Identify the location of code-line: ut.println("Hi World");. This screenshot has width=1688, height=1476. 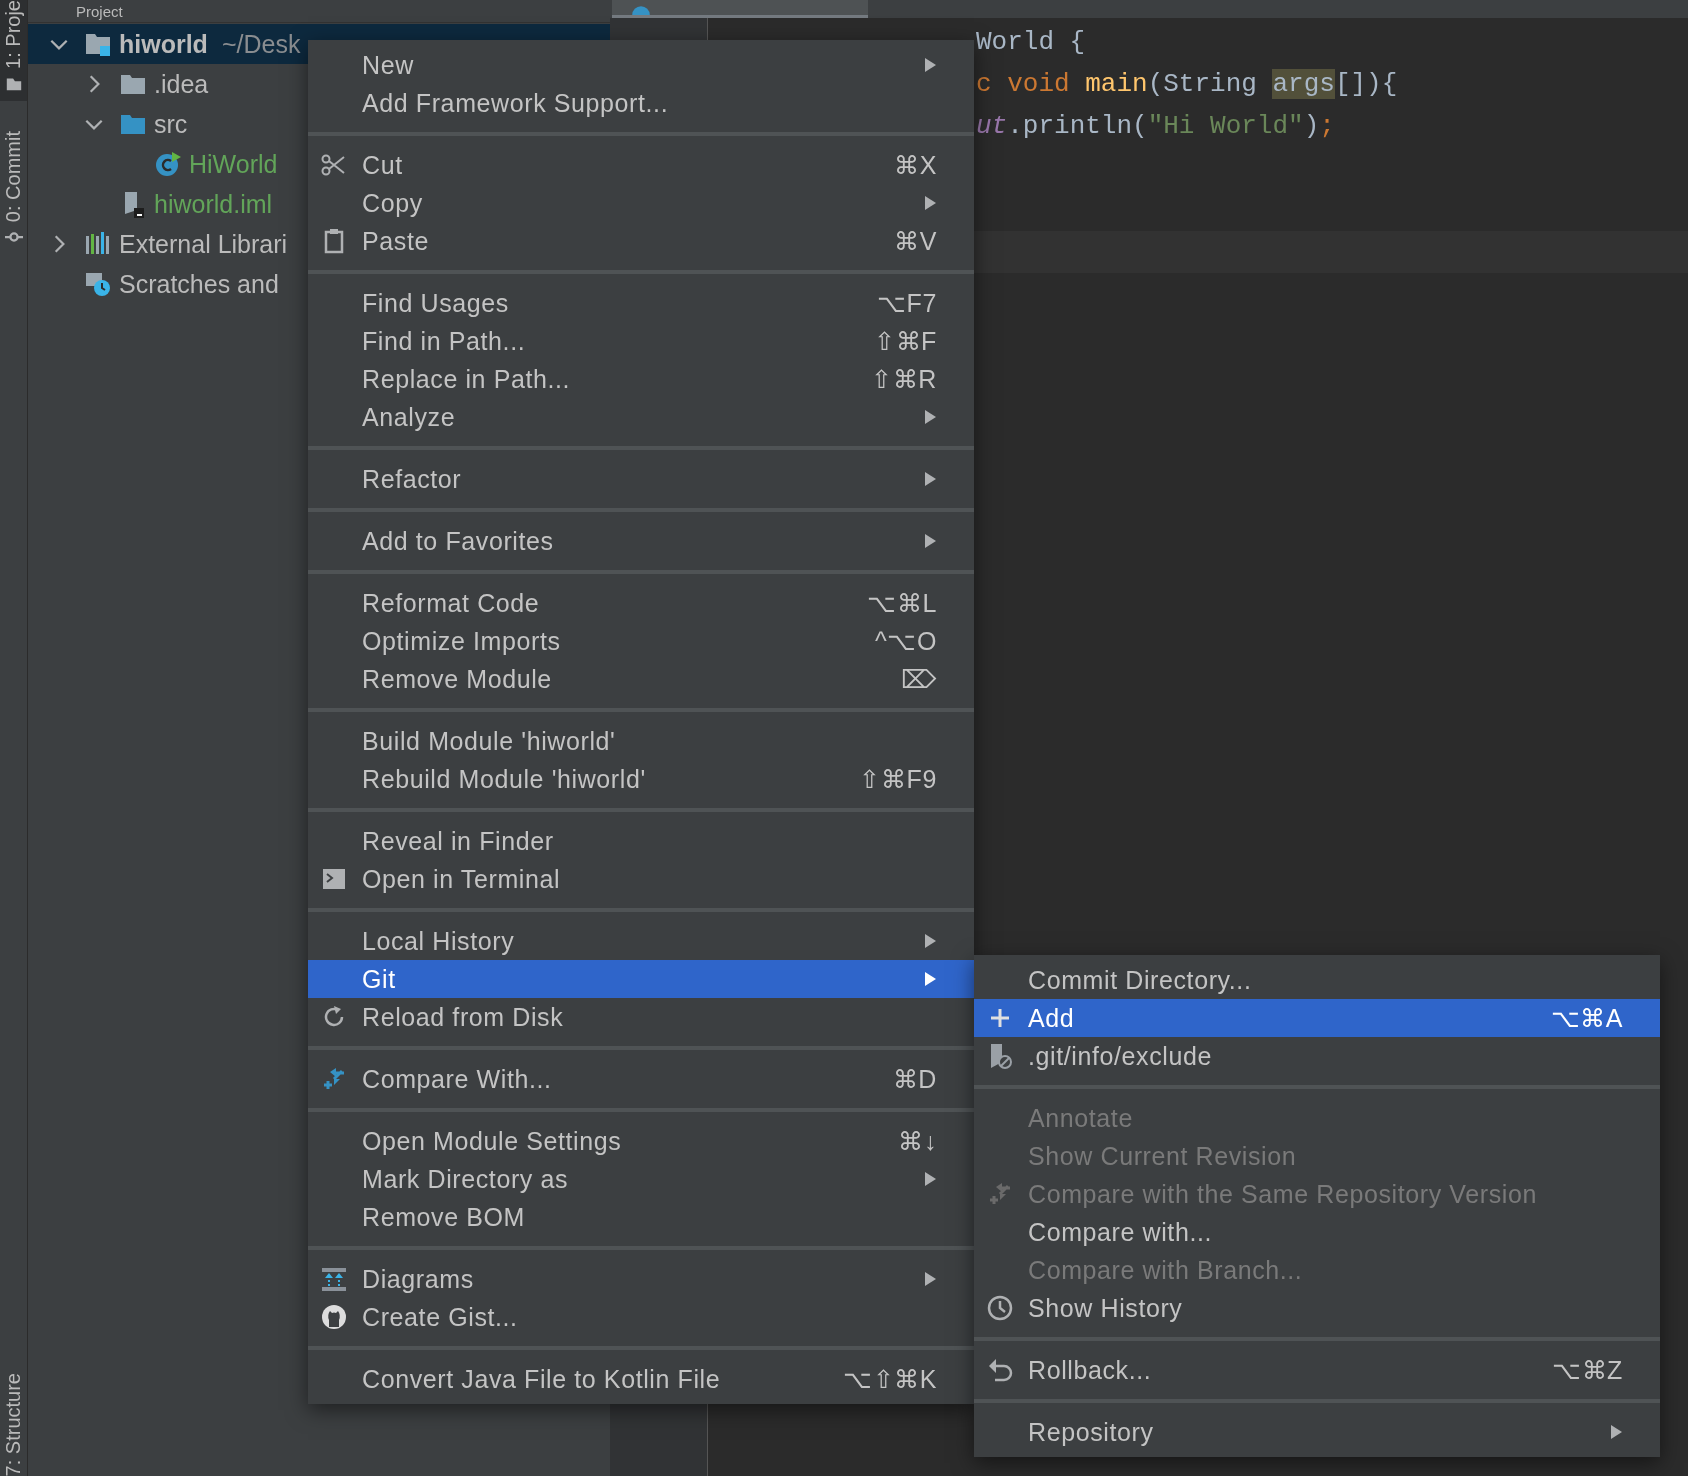
(1155, 126).